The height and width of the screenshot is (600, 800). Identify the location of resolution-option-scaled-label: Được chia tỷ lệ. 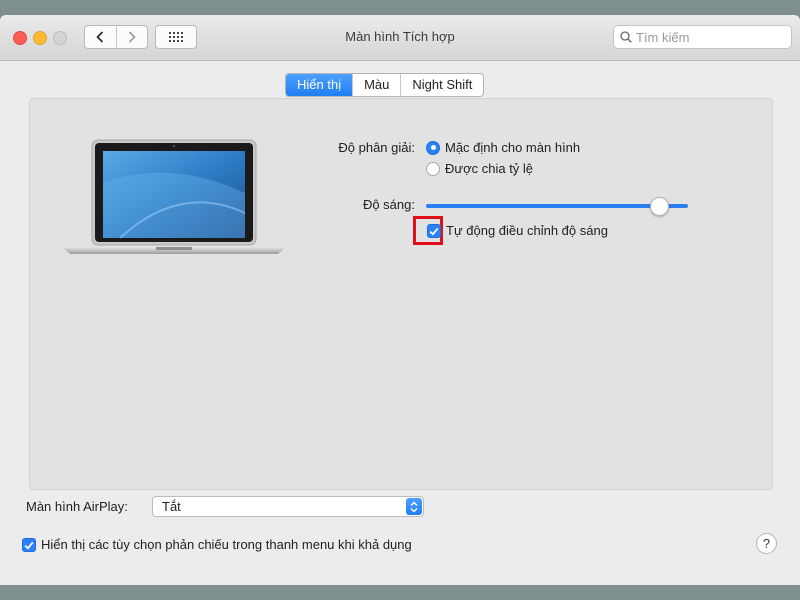
(489, 168).